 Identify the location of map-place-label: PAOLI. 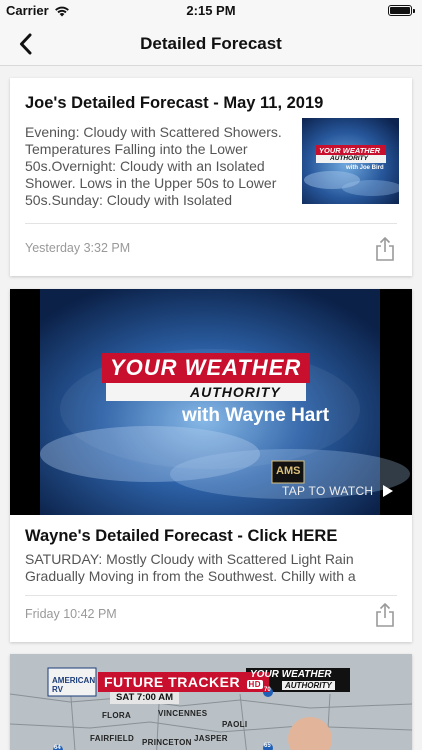
(235, 724).